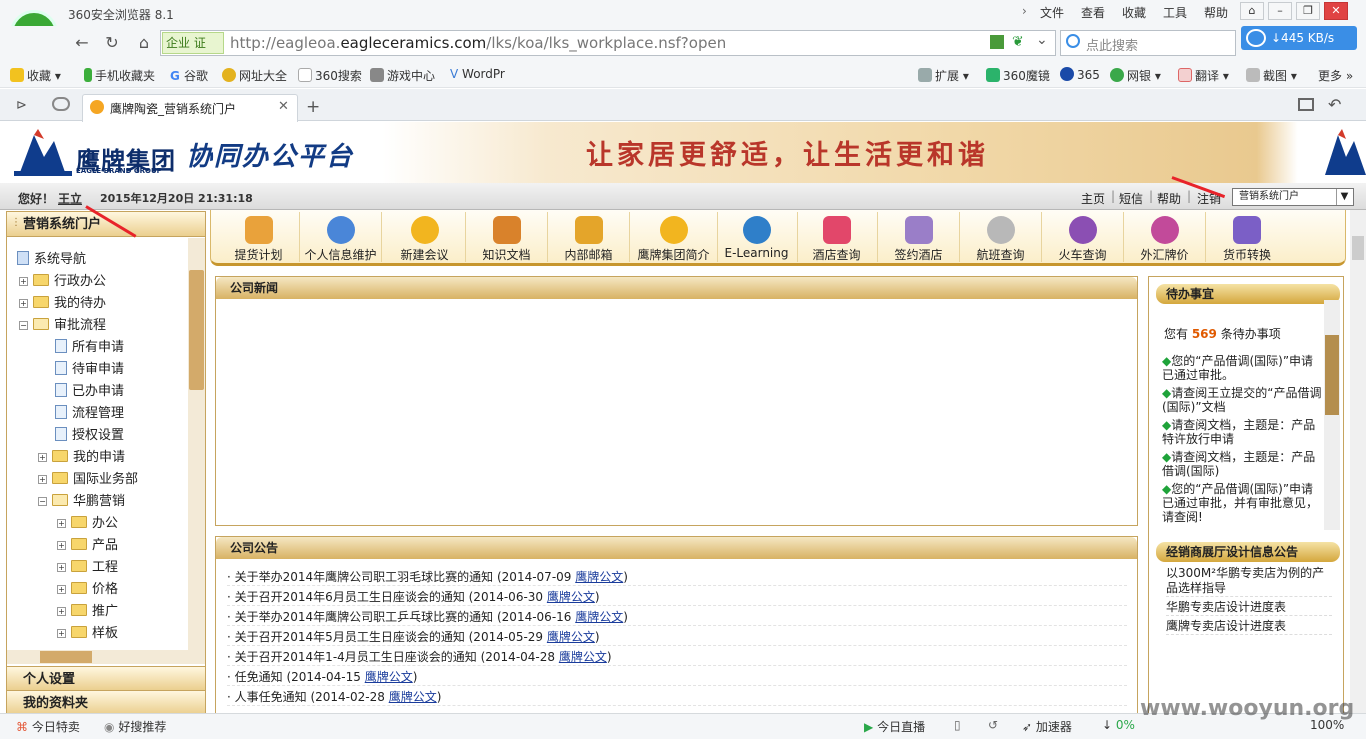 The image size is (1366, 739). What do you see at coordinates (259, 237) in the screenshot?
I see `tool-delivery-plan: 提货计划` at bounding box center [259, 237].